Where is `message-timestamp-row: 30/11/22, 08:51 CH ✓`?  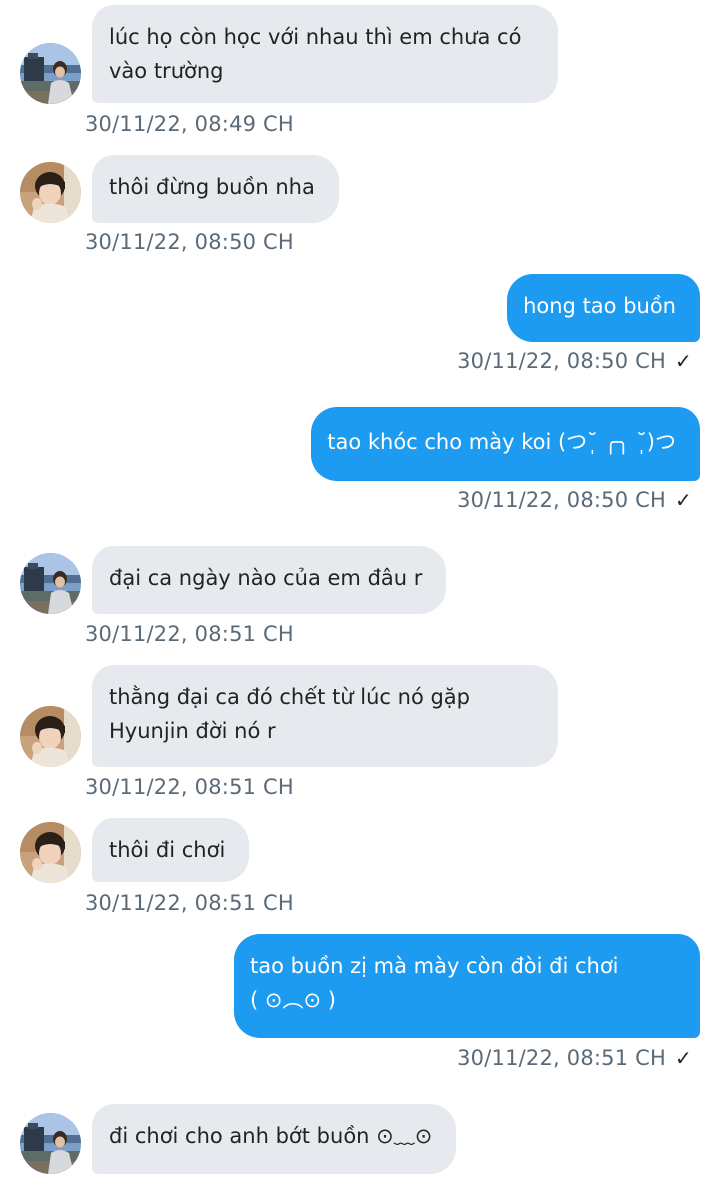
message-timestamp-row: 30/11/22, 08:51 CH ✓ is located at coordinates (574, 1058).